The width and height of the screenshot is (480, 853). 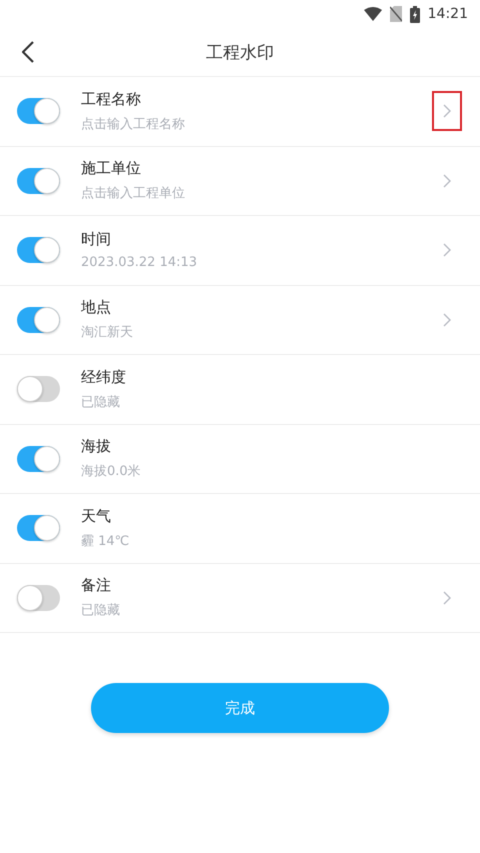 I want to click on wifi-icon, so click(x=373, y=14).